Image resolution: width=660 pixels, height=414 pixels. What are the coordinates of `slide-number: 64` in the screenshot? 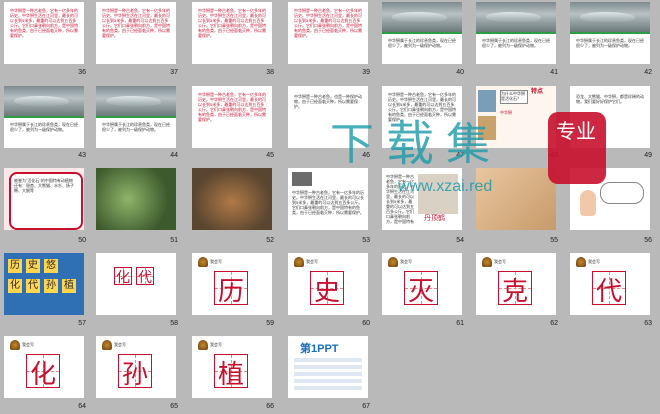 It's located at (82, 406).